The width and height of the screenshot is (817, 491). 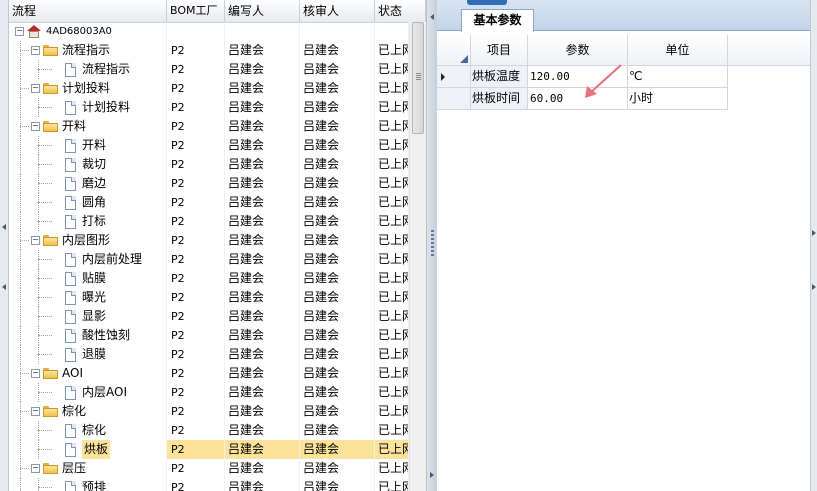 What do you see at coordinates (35, 240) in the screenshot?
I see `collapse-toggle-icon: −` at bounding box center [35, 240].